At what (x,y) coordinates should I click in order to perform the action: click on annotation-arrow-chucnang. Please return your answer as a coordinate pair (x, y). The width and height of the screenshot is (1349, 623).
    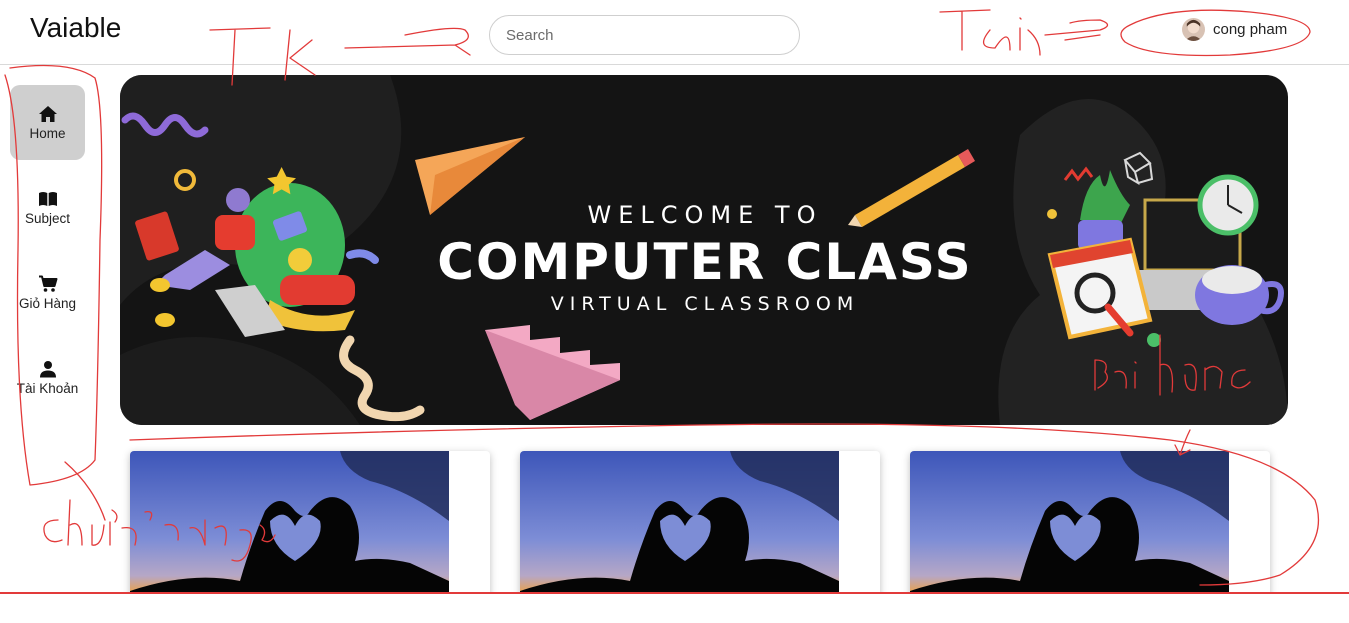
    Looking at the image, I should click on (85, 491).